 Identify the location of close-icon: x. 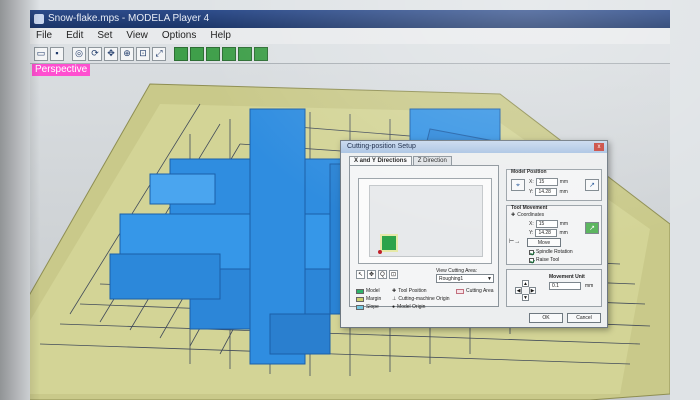
(599, 147).